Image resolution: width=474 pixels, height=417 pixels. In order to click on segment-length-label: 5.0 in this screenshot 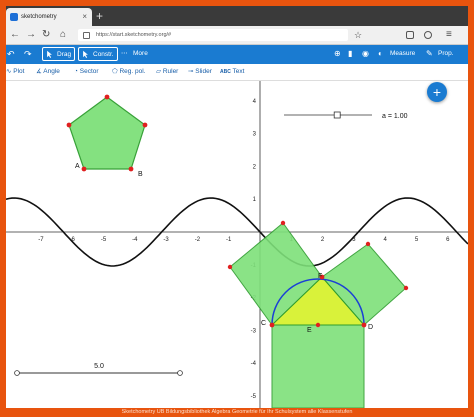, I will do `click(99, 366)`.